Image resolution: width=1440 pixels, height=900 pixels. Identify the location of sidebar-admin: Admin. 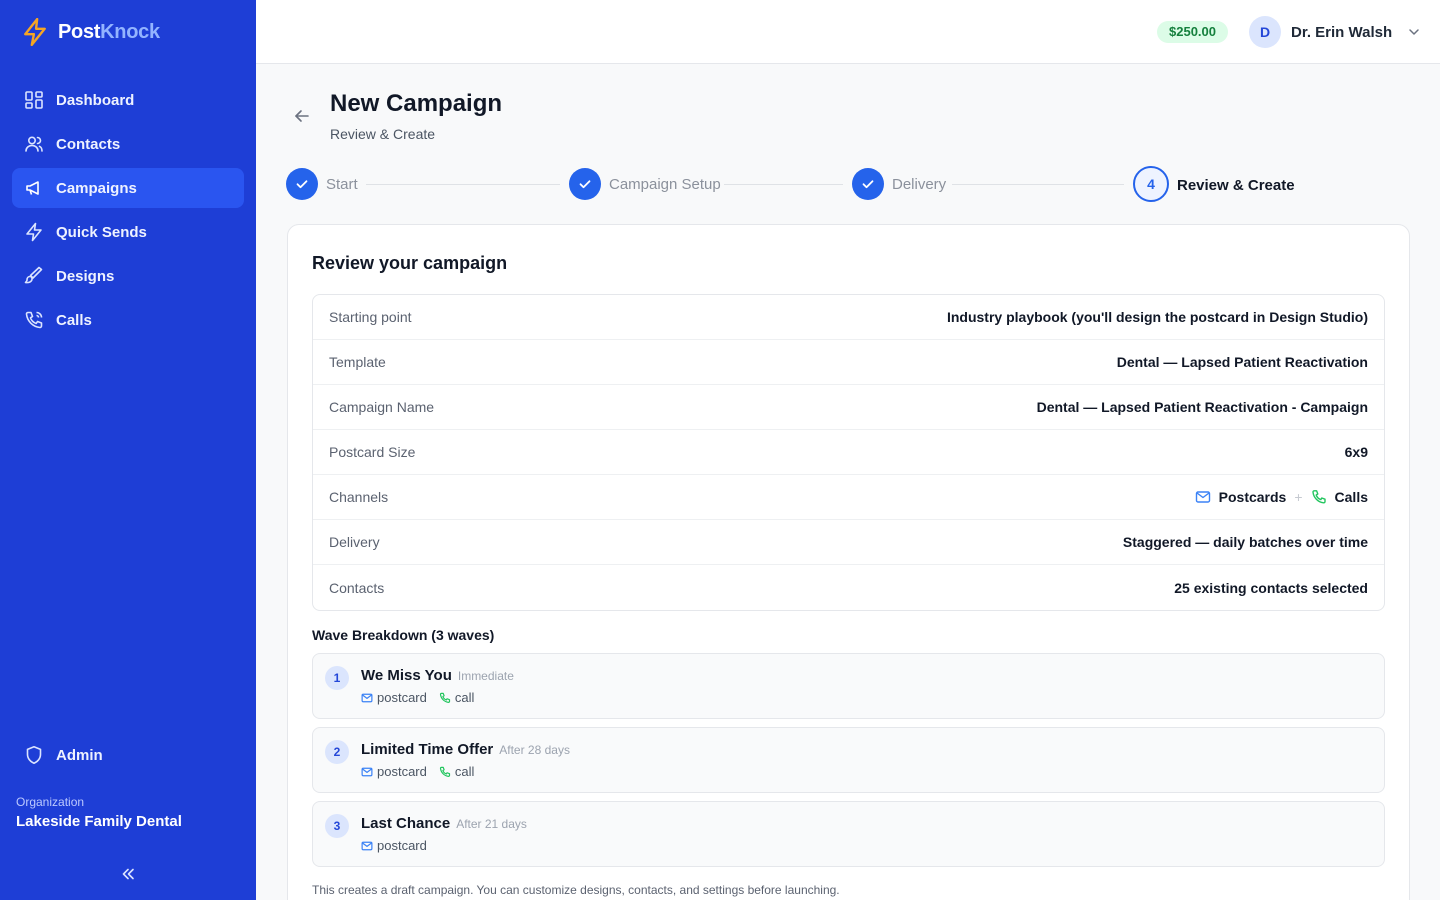
(128, 757).